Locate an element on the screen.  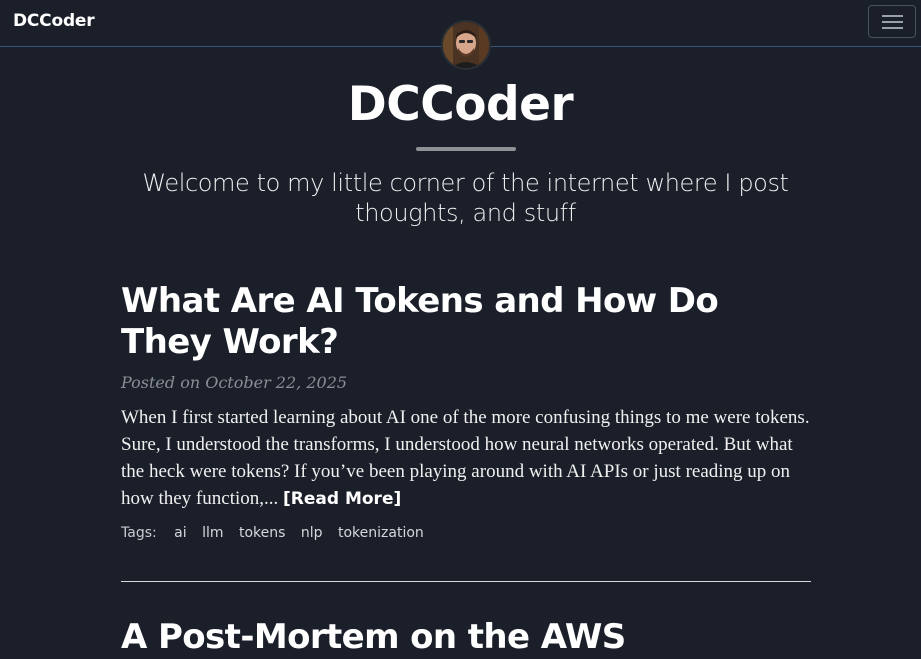
brand-link: DCCoder is located at coordinates (54, 21).